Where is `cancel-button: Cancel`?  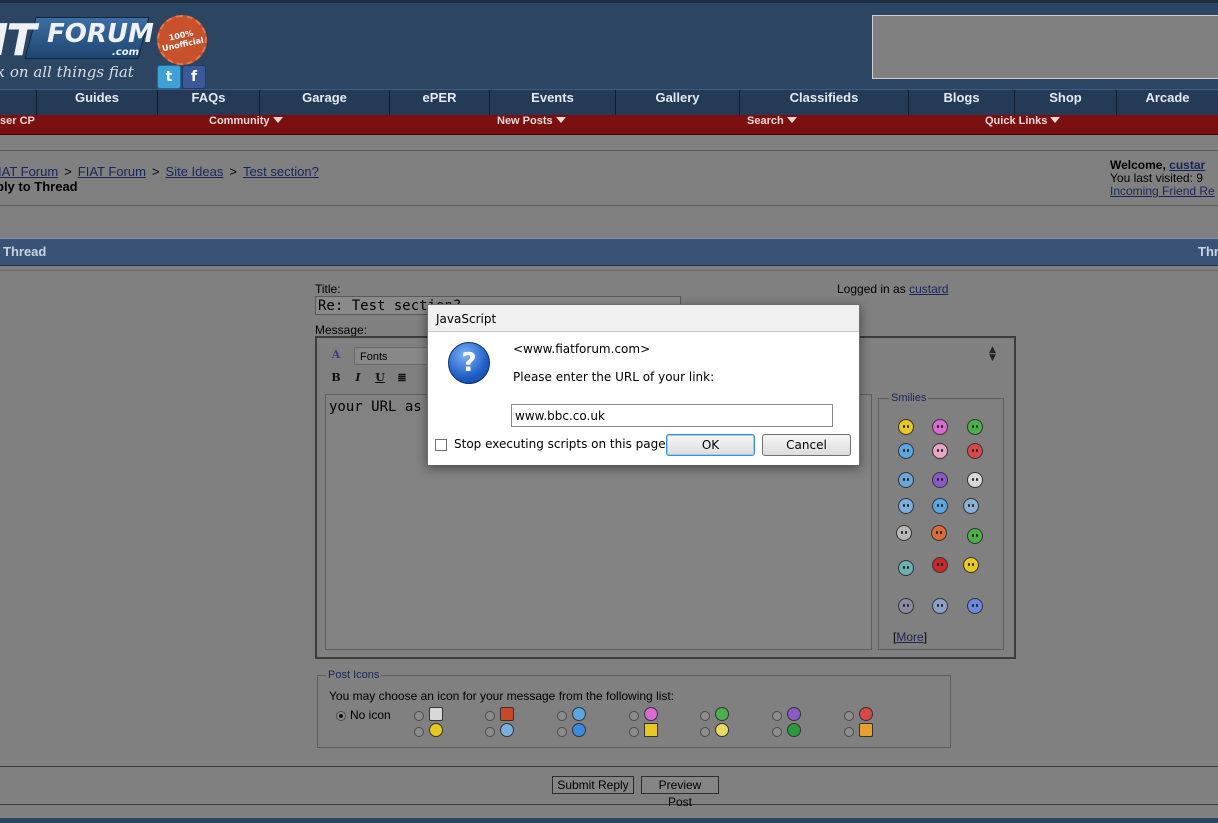
cancel-button: Cancel is located at coordinates (806, 445).